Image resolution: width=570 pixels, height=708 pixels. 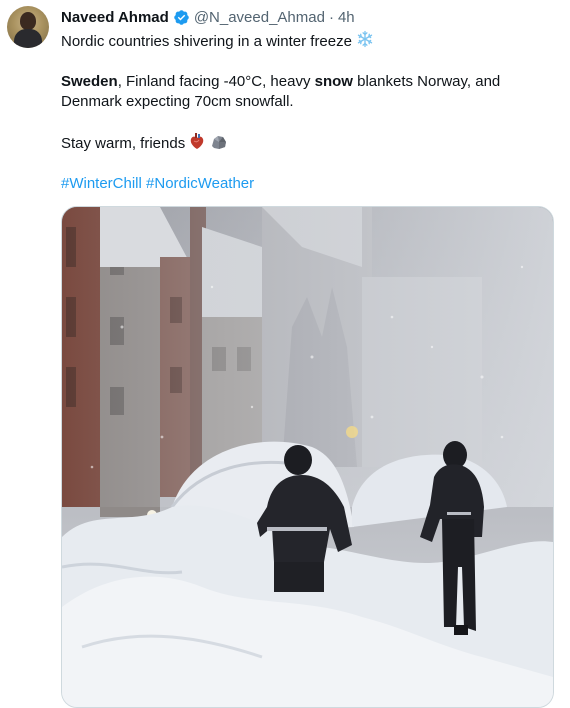 I want to click on user-handle: @N_aveed_Ahmad, so click(x=259, y=17).